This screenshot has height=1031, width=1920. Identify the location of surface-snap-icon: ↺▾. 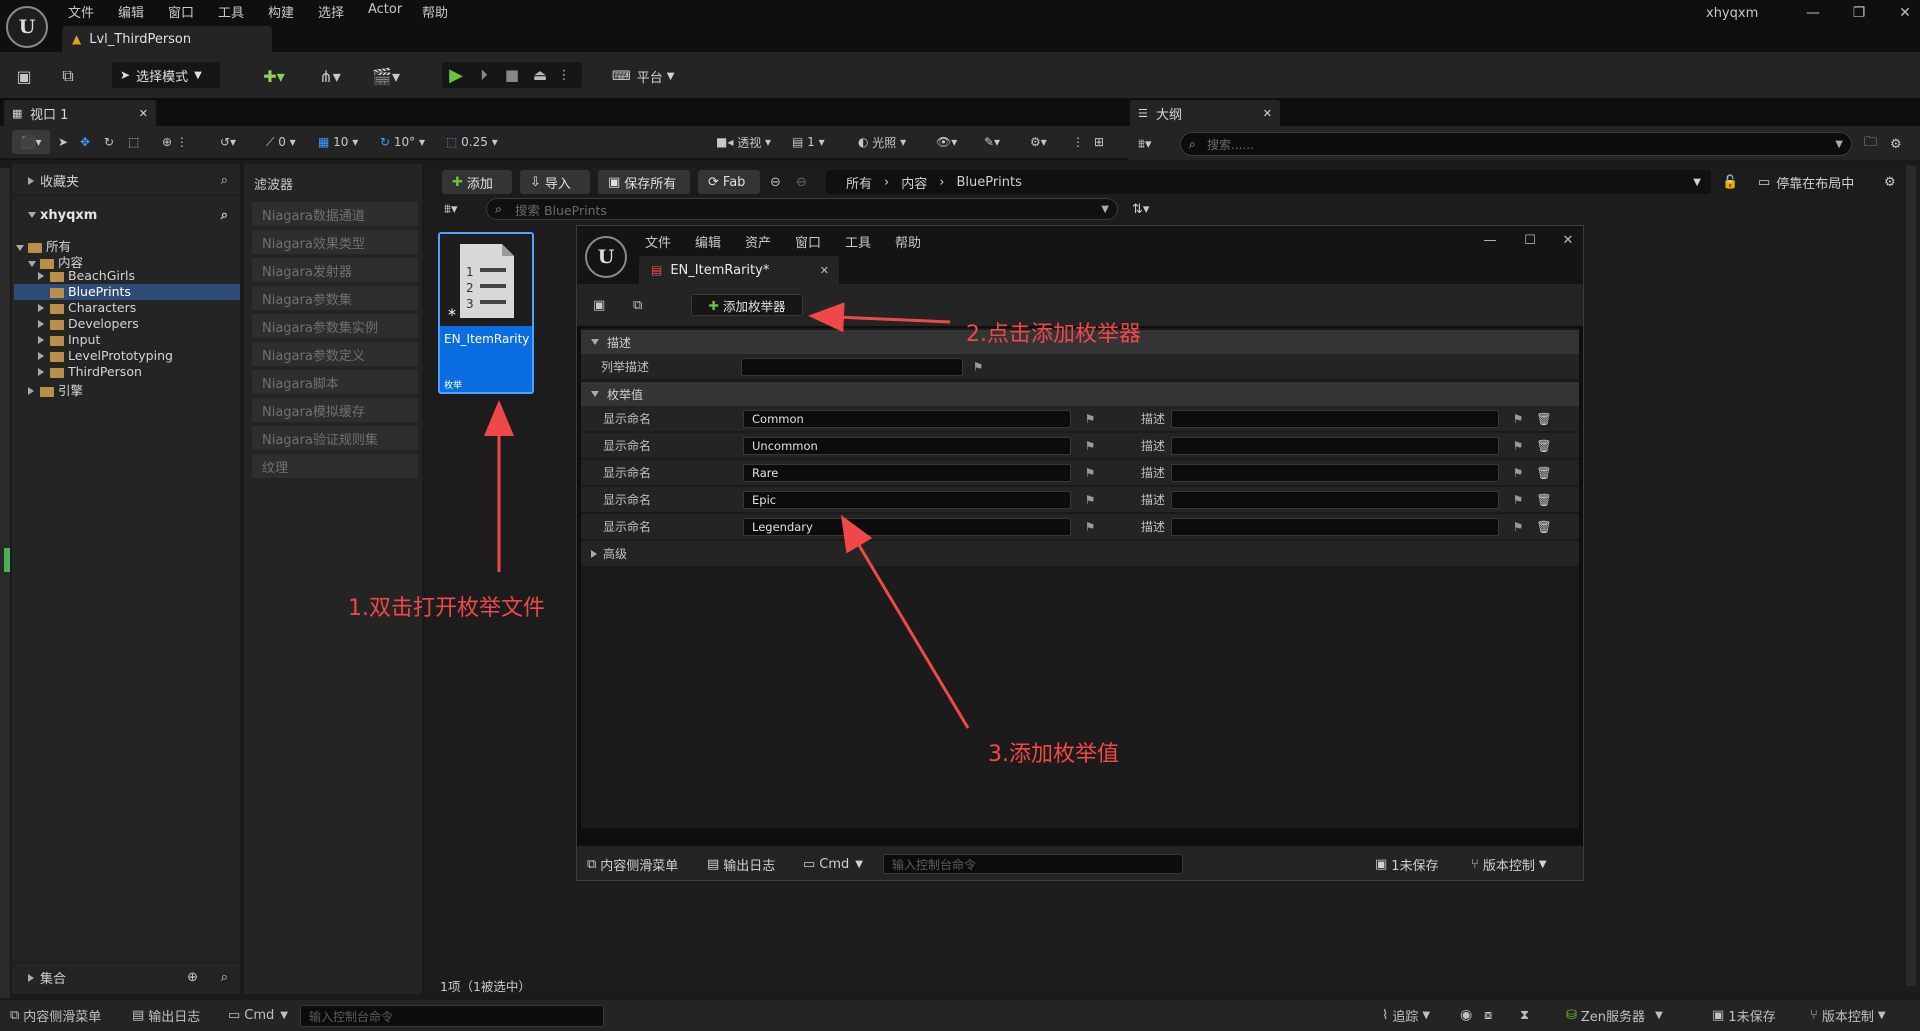
(228, 142).